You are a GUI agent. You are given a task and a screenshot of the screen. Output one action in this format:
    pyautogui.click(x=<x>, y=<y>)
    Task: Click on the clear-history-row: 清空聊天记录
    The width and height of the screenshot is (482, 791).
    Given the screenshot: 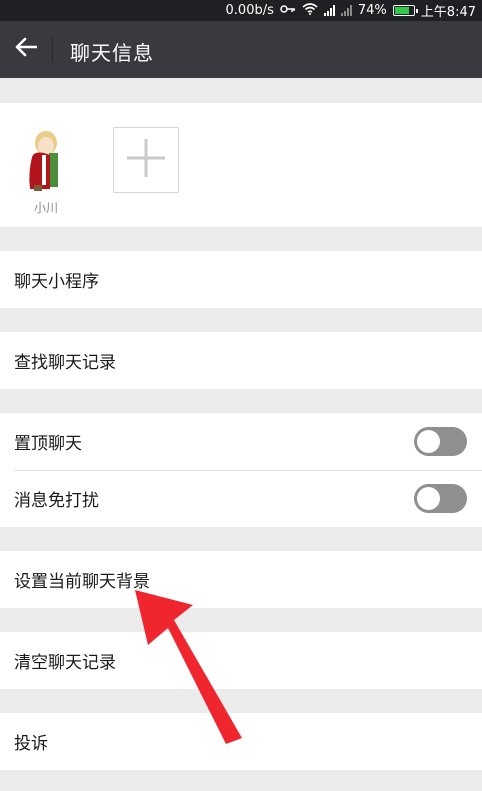 What is the action you would take?
    pyautogui.click(x=241, y=660)
    